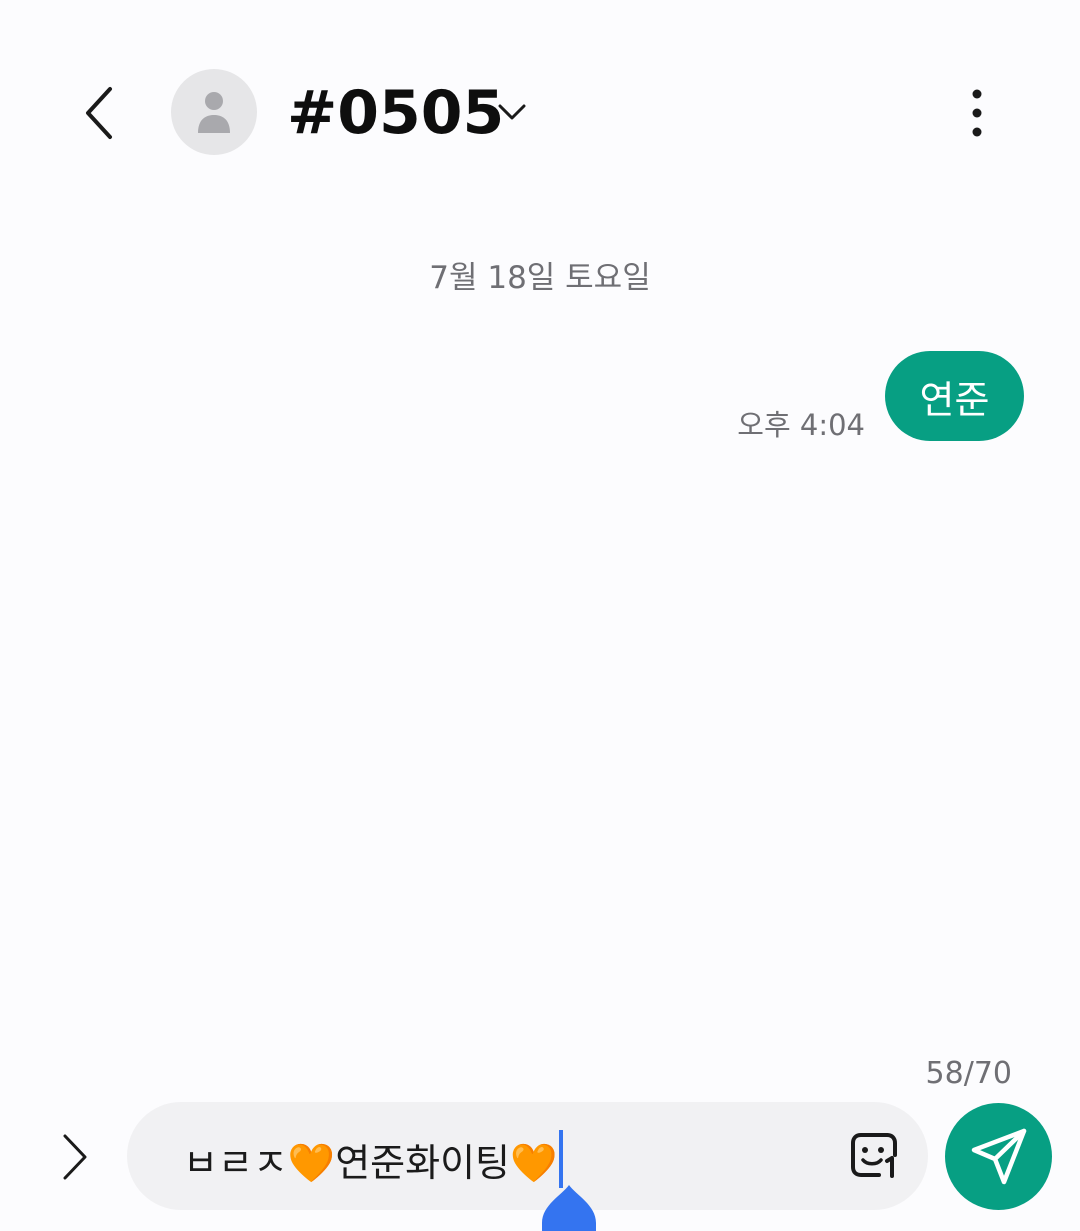  I want to click on send-icon, so click(998, 1156).